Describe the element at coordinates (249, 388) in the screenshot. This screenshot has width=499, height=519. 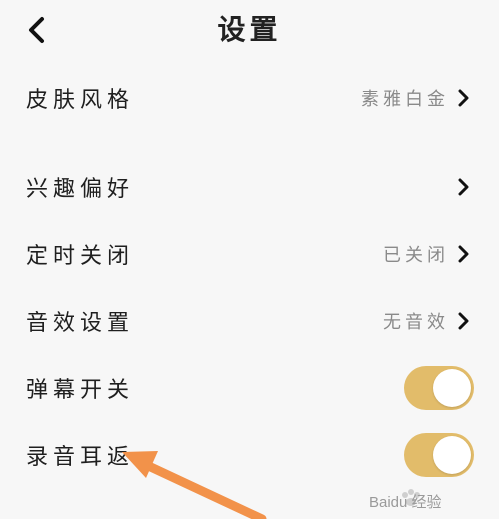
I see `setting-row-danmaku: 弹幕开关` at that location.